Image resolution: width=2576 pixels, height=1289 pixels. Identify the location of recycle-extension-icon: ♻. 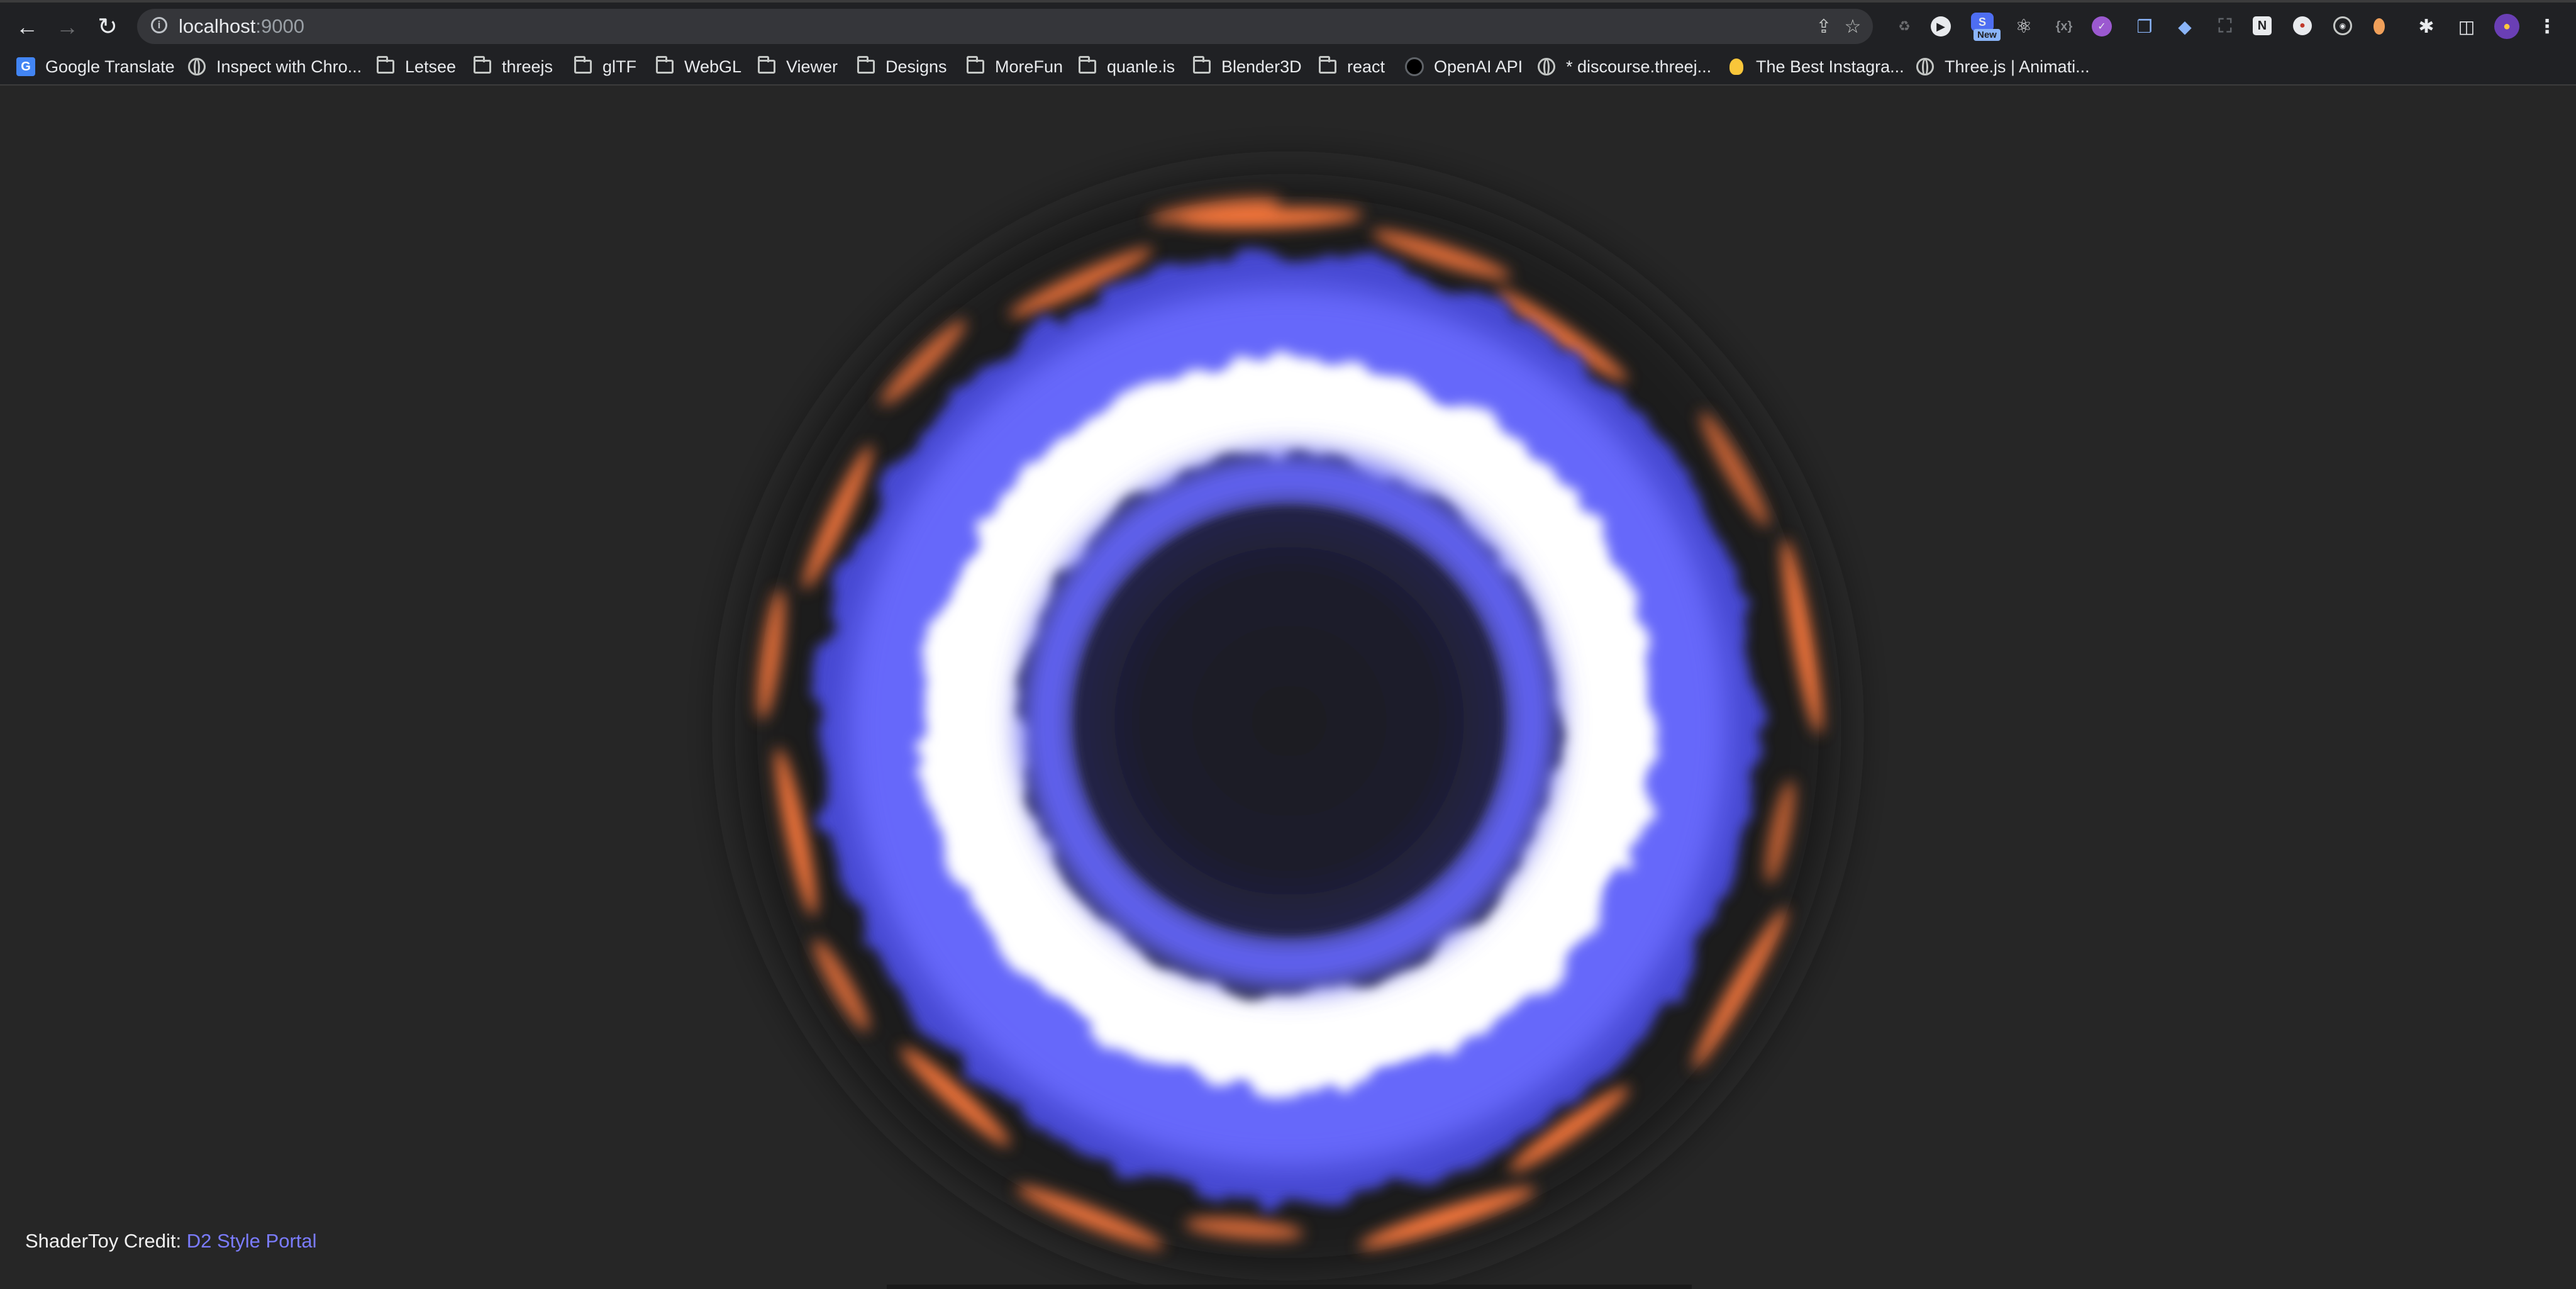
(1904, 26).